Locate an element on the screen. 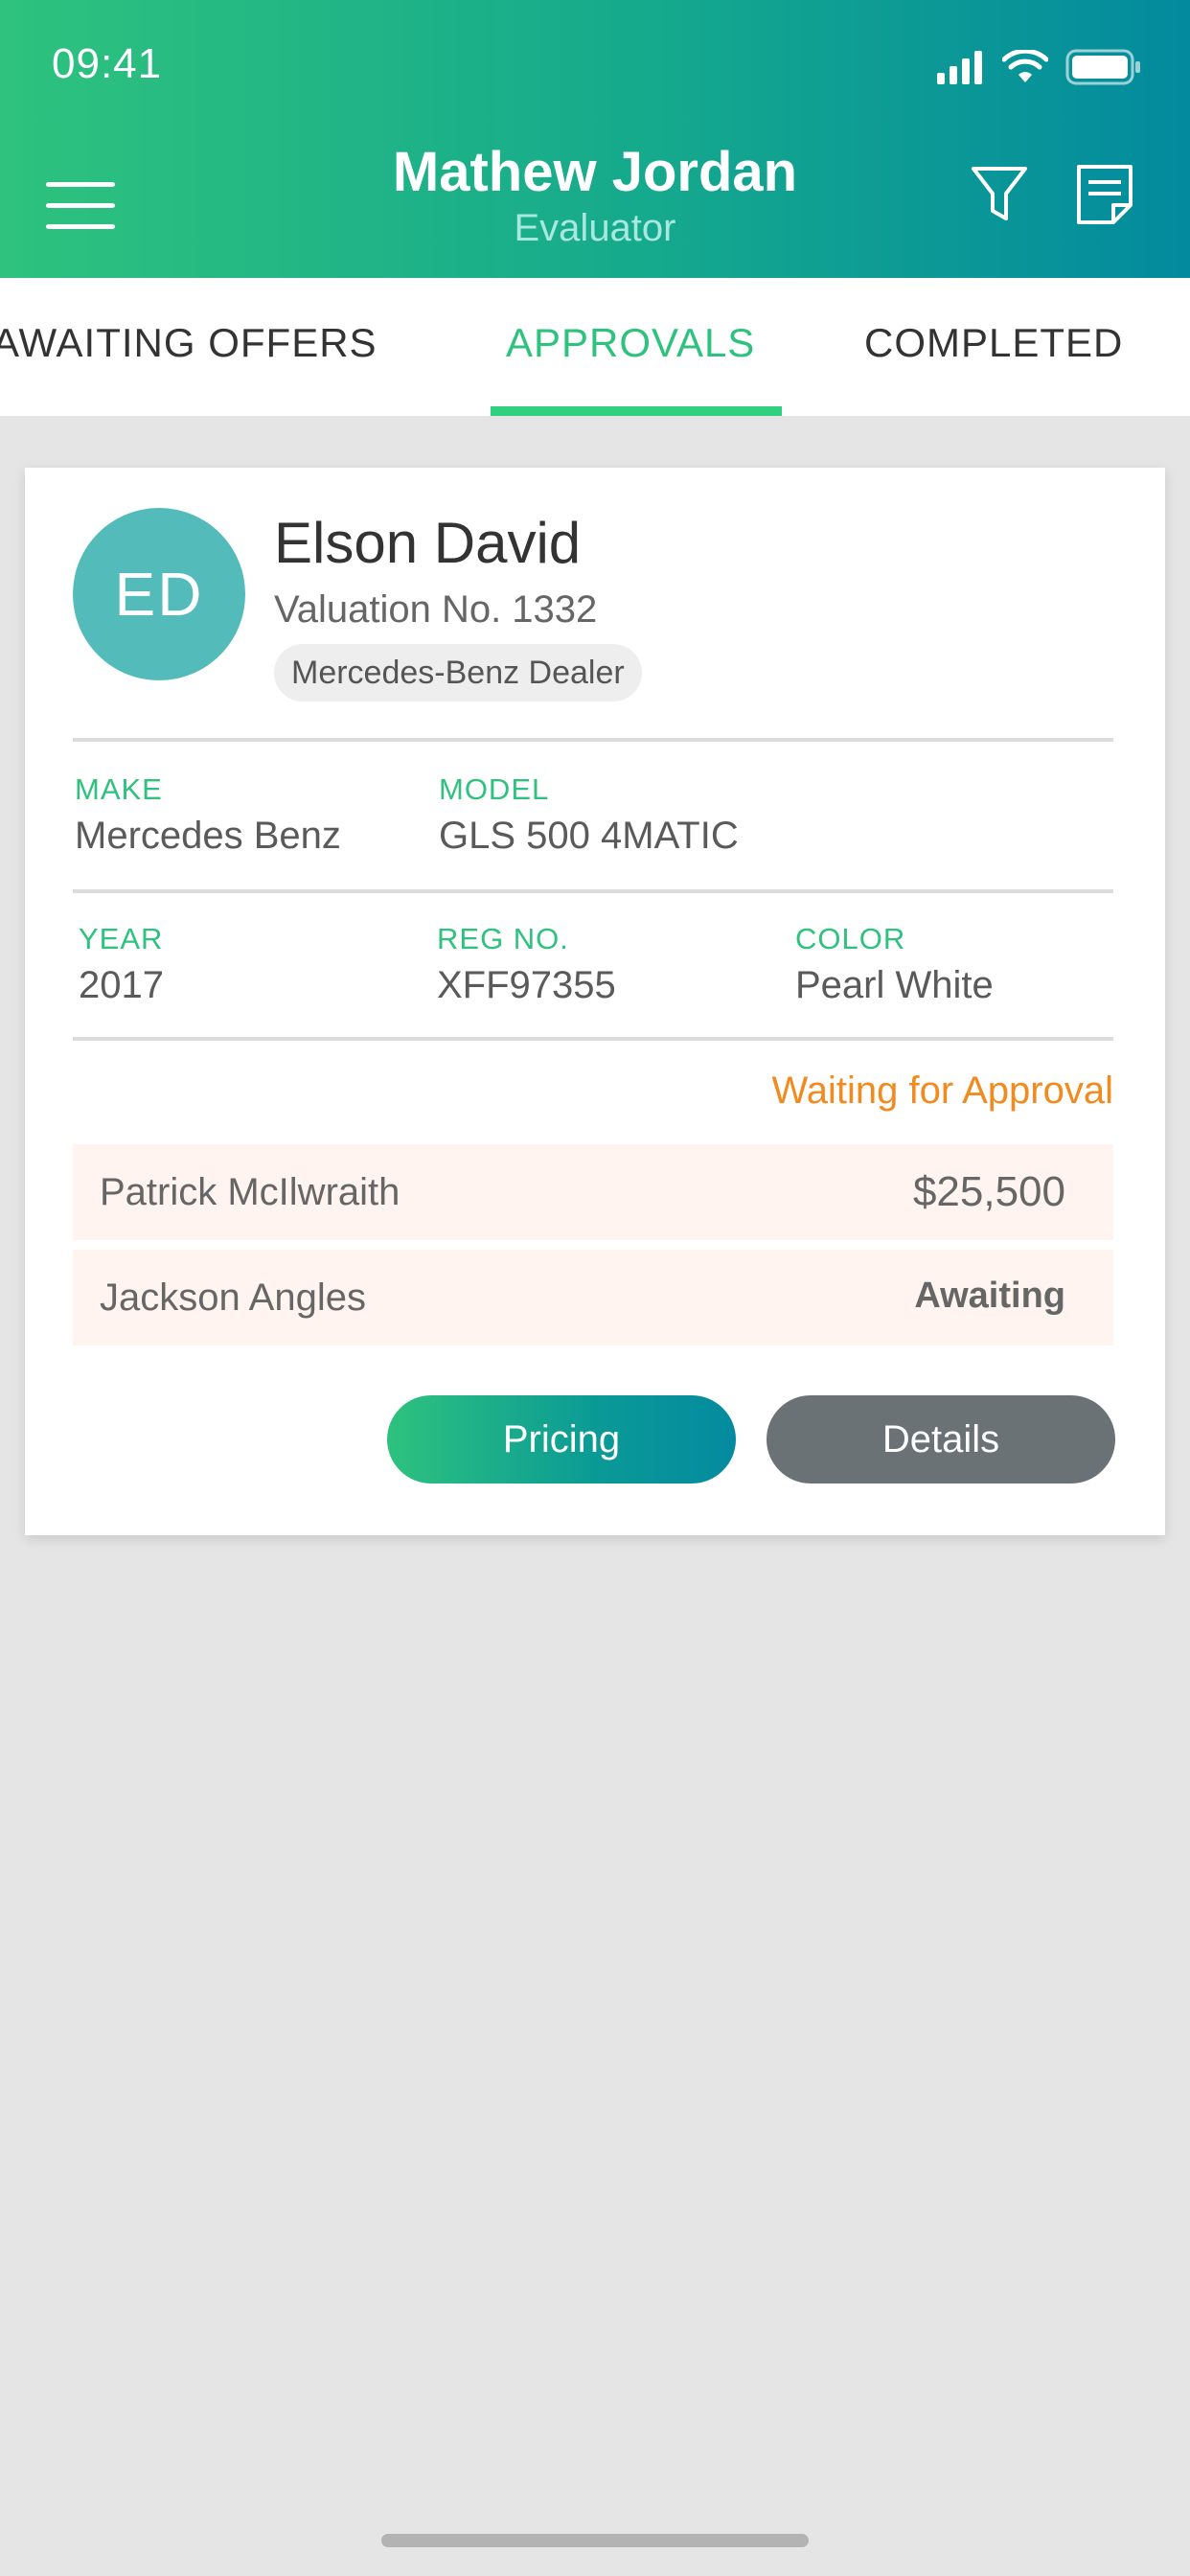  avatar: ED is located at coordinates (159, 594).